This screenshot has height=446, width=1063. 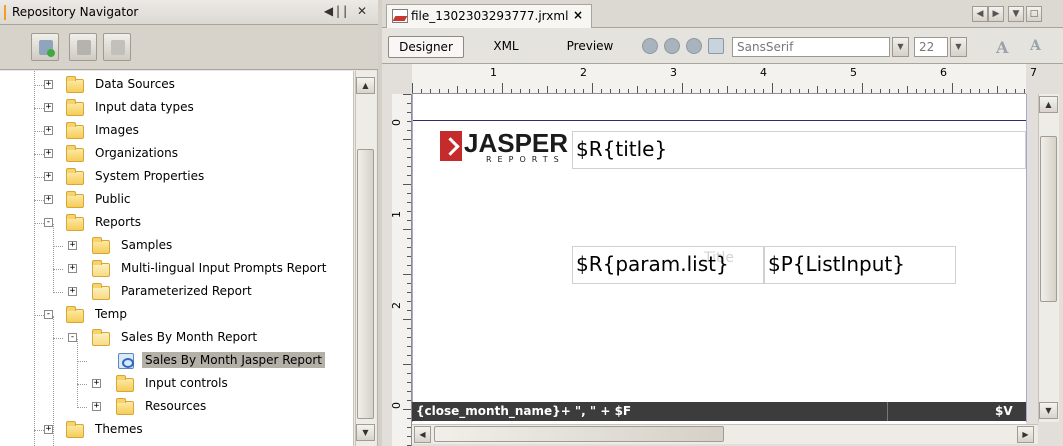 I want to click on tree-item-label: Temp, so click(x=111, y=314).